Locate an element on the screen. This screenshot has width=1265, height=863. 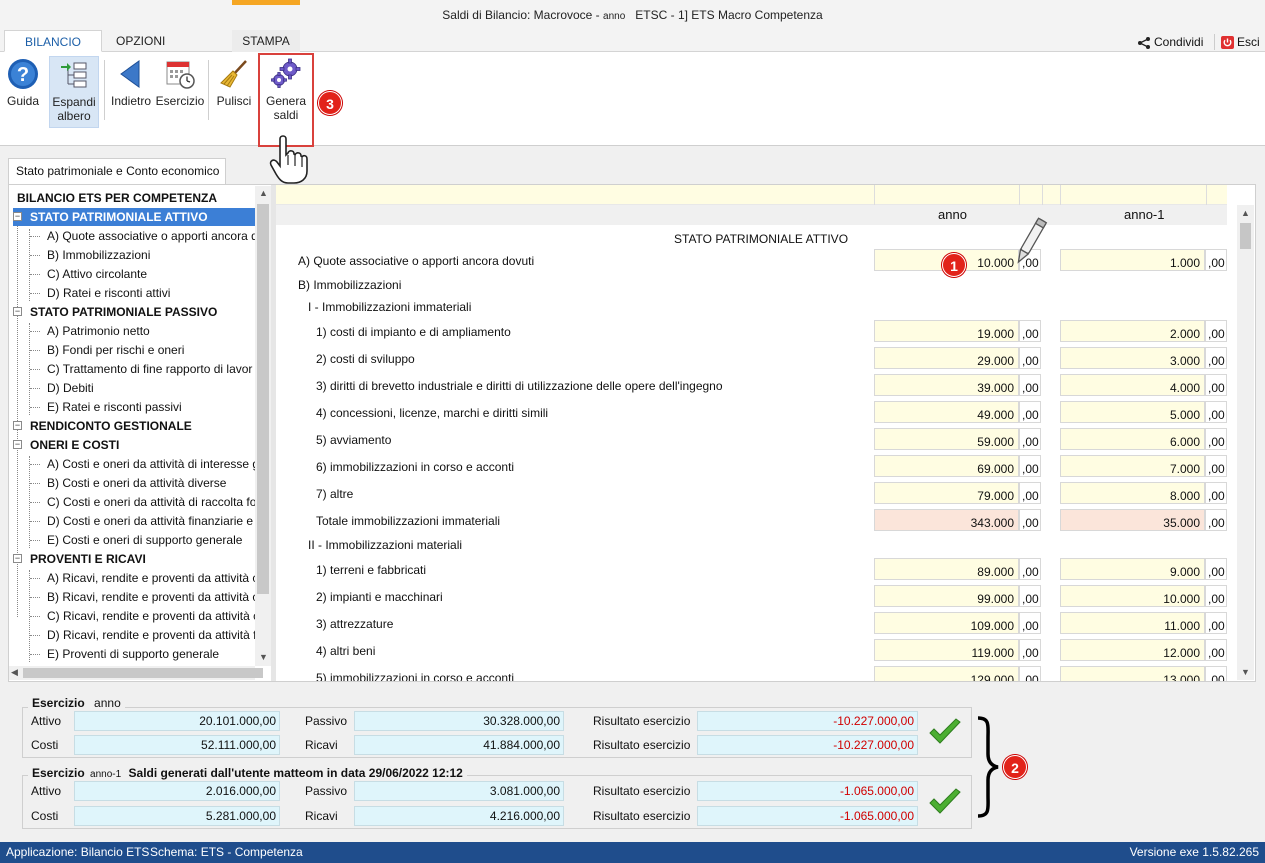
tree-item: E) Ratei e risconti passivi is located at coordinates (105, 407).